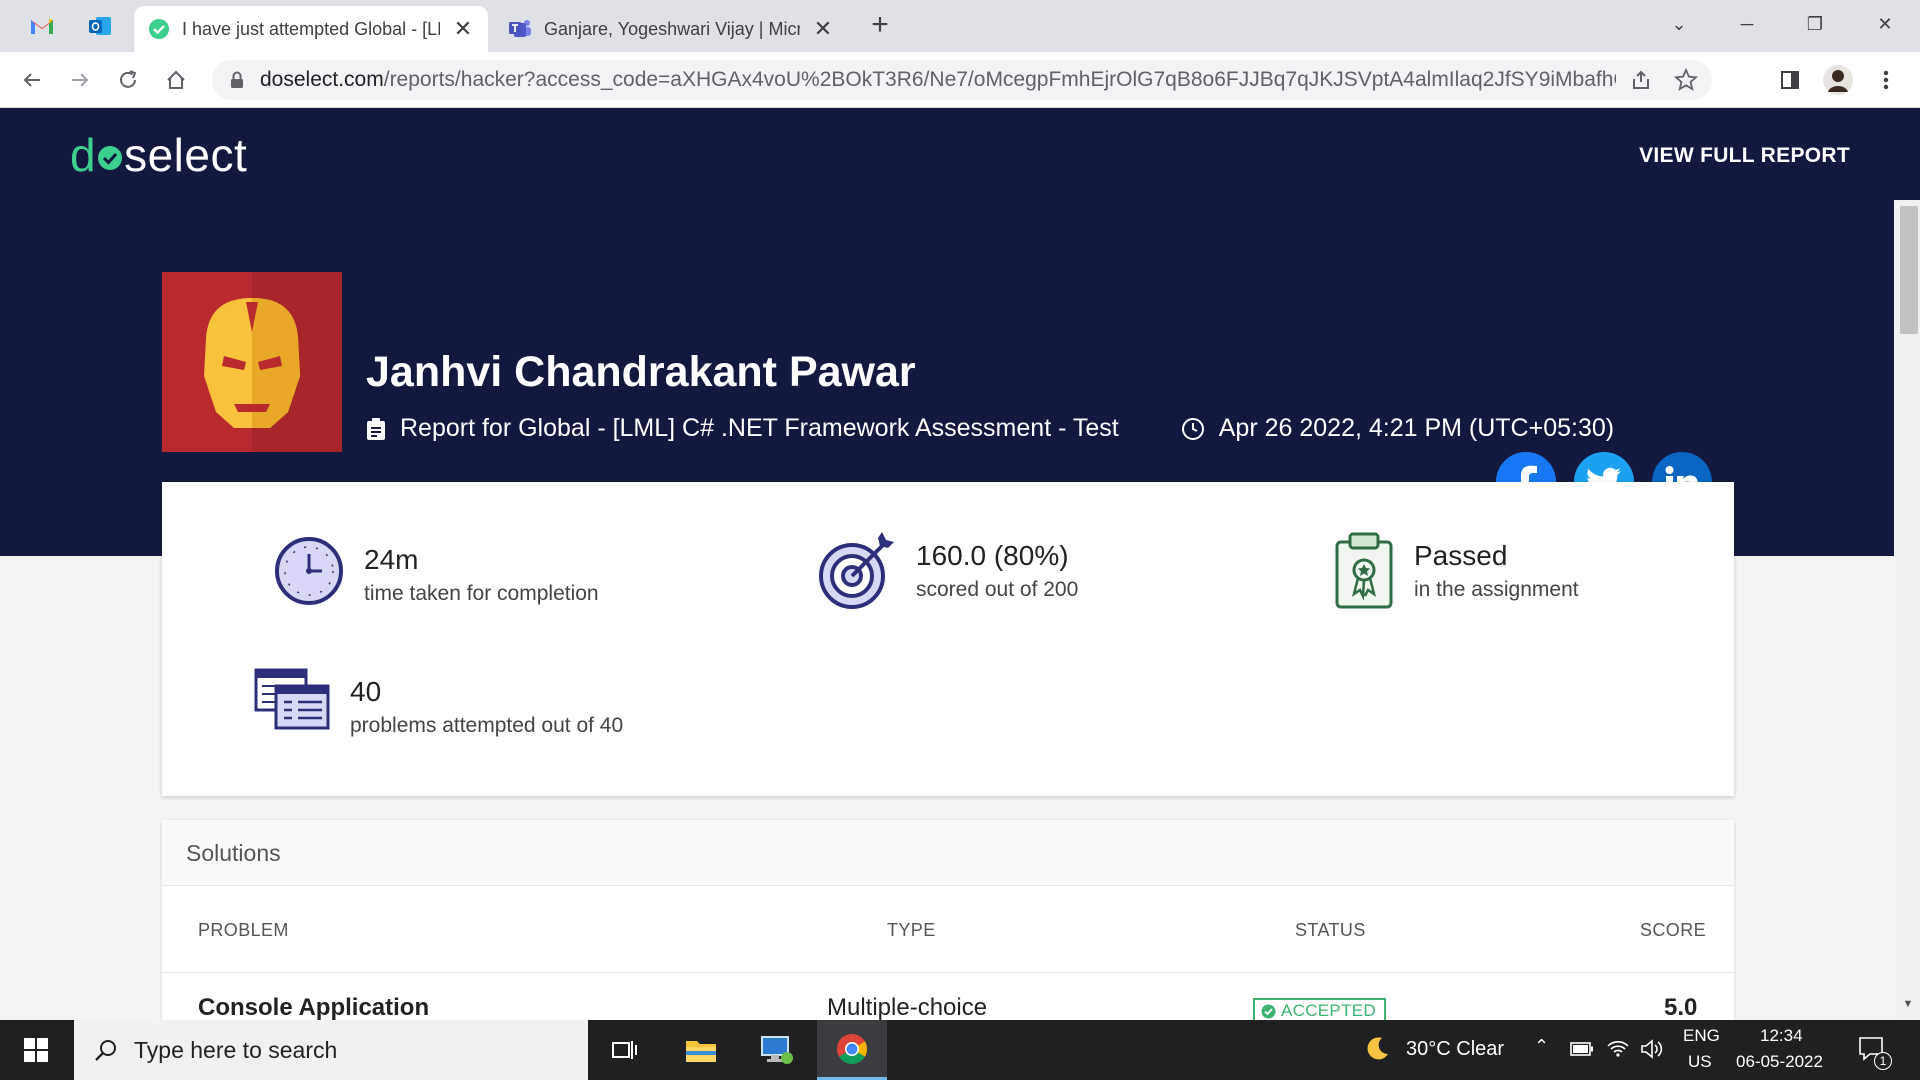 This screenshot has width=1920, height=1080. Describe the element at coordinates (1744, 156) in the screenshot. I see `view-full-report-link: VIEW FULL REPORT` at that location.